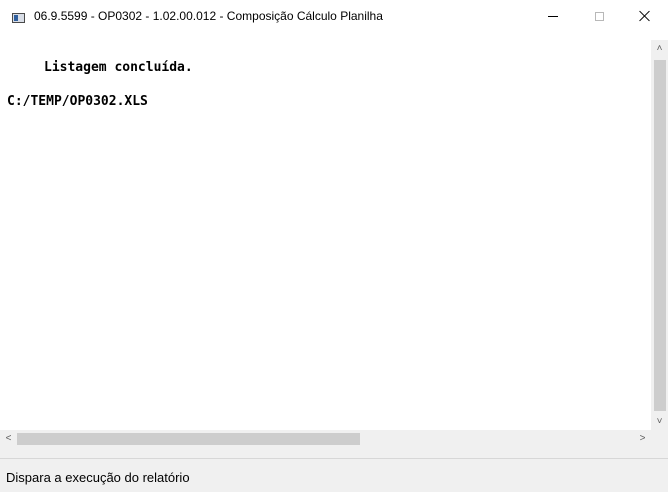  What do you see at coordinates (98, 477) in the screenshot?
I see `status-text: Dispara a execução do relatório` at bounding box center [98, 477].